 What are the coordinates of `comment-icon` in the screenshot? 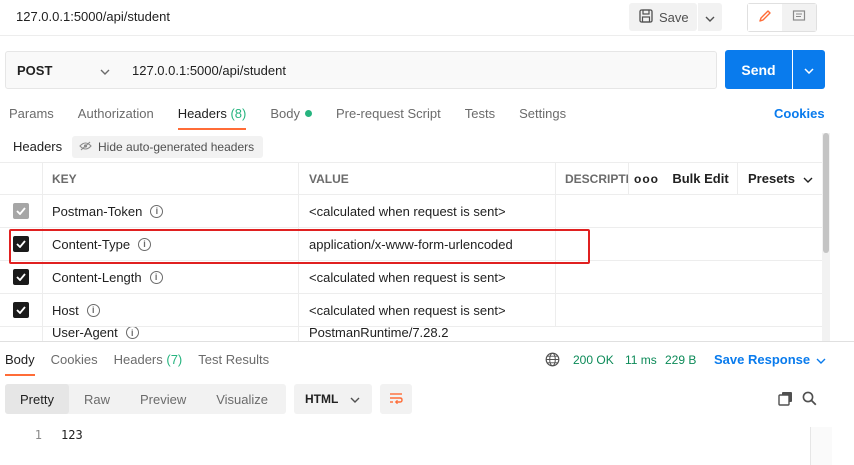 It's located at (799, 17).